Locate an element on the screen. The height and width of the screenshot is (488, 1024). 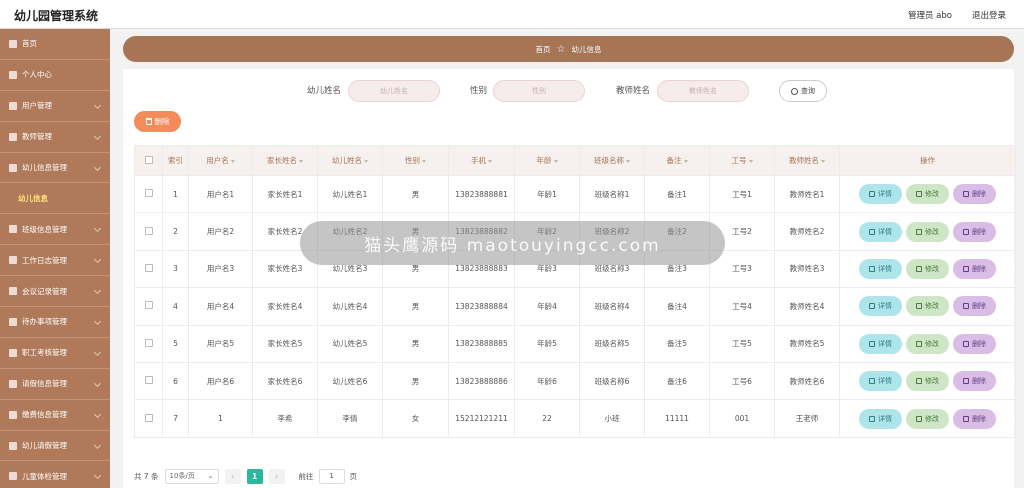
gender-input is located at coordinates (539, 91).